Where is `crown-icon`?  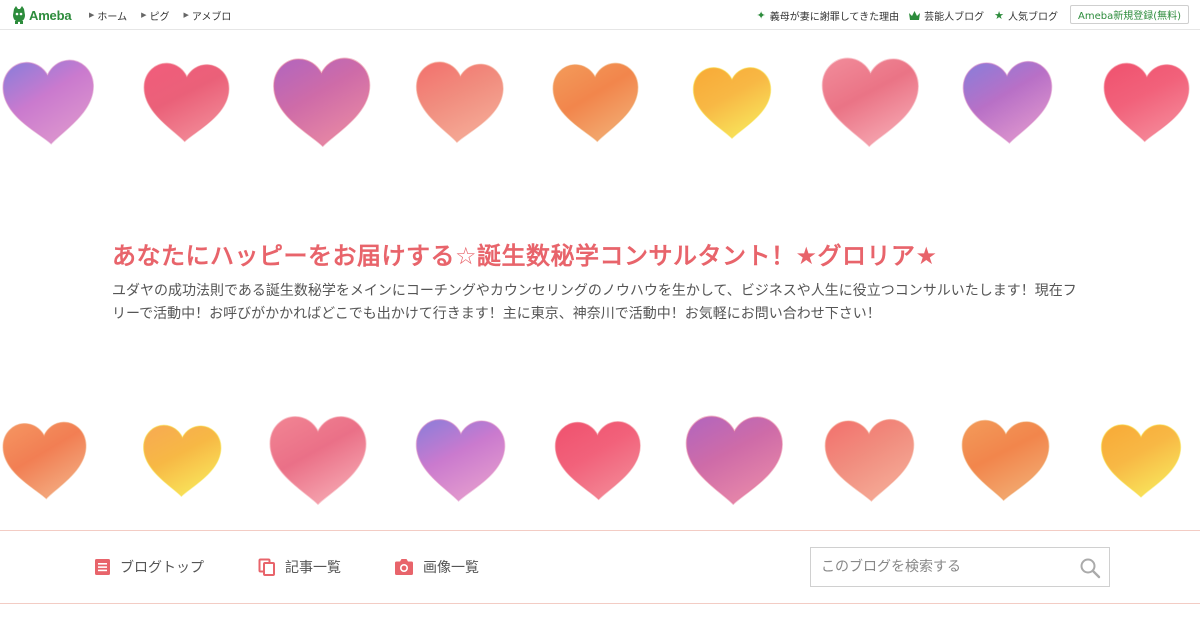 crown-icon is located at coordinates (915, 15).